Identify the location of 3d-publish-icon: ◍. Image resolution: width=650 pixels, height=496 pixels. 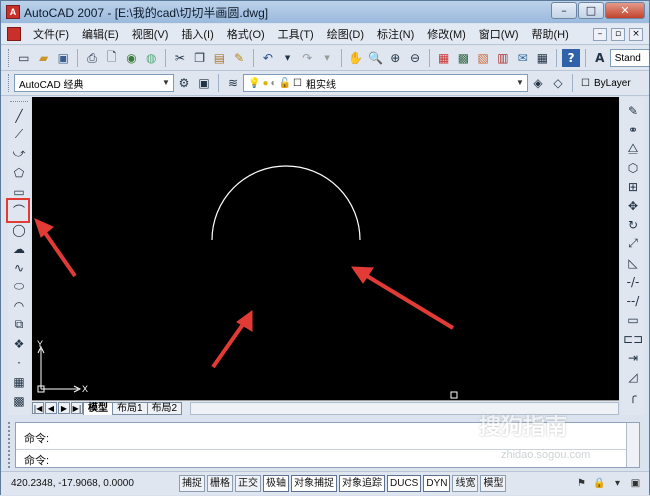
(151, 58).